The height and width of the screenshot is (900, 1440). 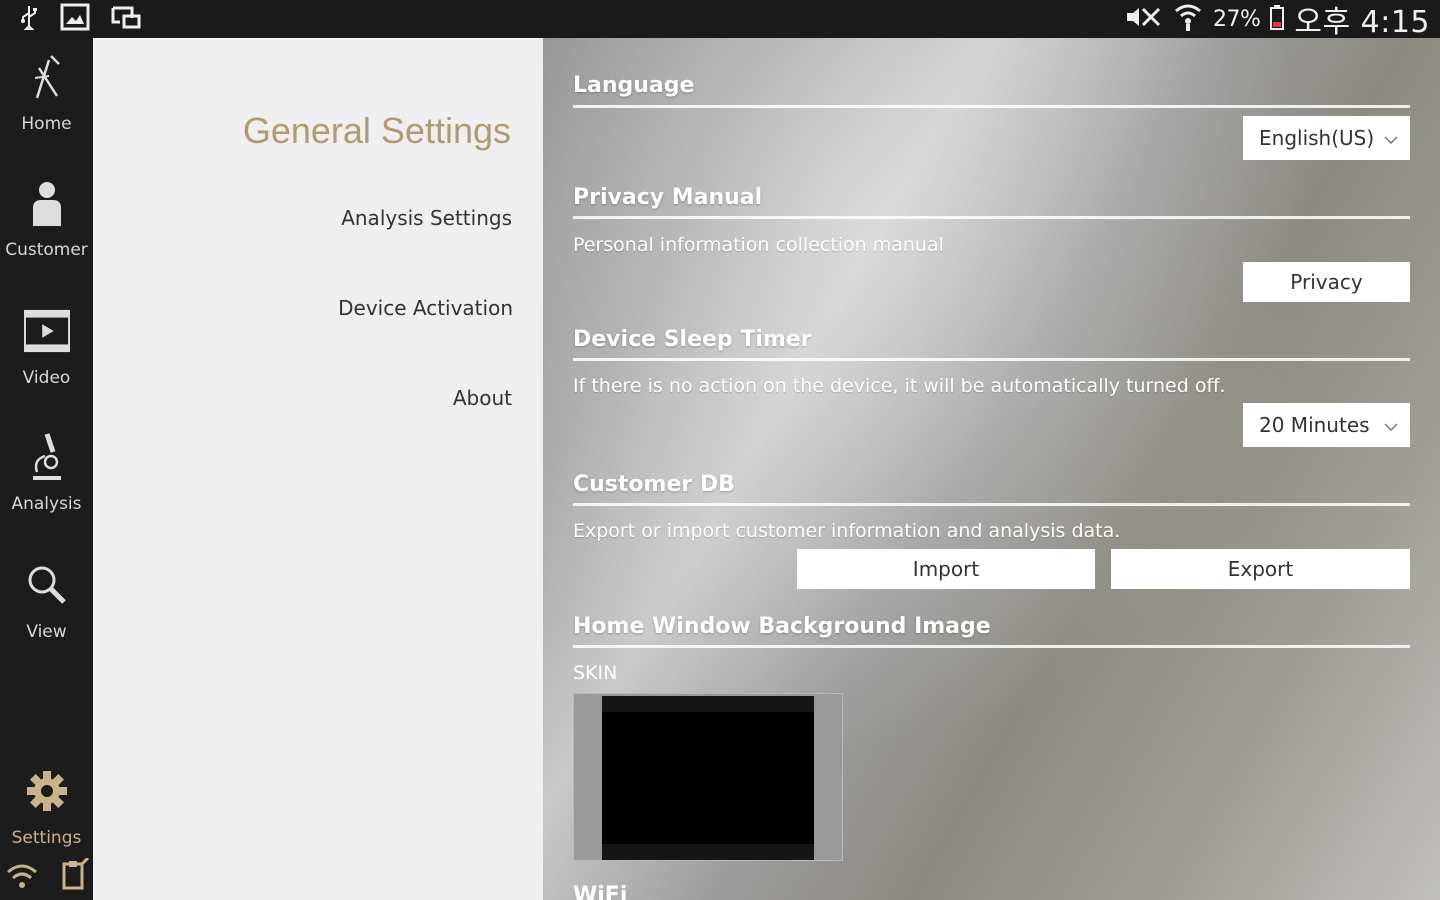 What do you see at coordinates (47, 203) in the screenshot?
I see `customer-icon` at bounding box center [47, 203].